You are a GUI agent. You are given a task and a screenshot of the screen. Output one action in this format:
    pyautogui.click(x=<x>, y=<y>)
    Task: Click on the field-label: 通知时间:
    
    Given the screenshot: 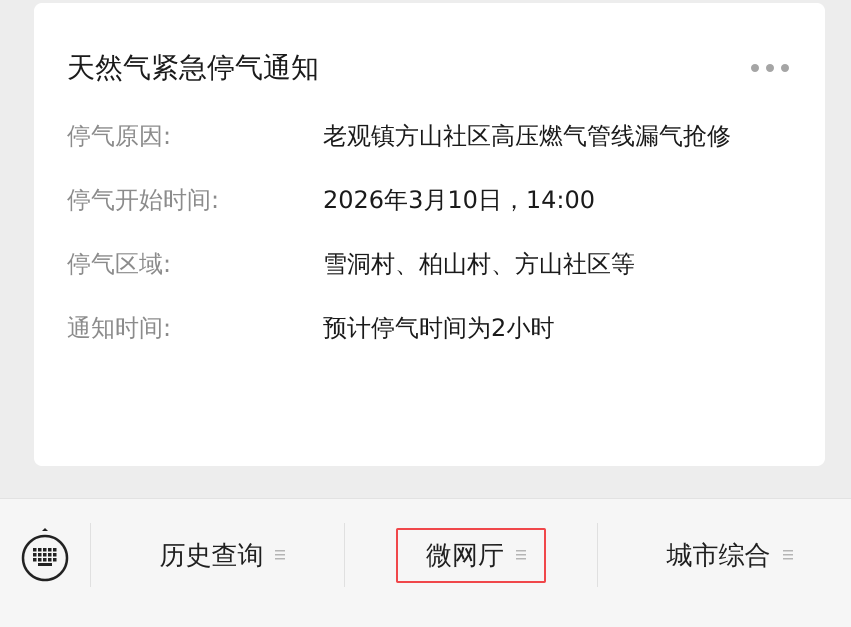 What is the action you would take?
    pyautogui.click(x=119, y=328)
    